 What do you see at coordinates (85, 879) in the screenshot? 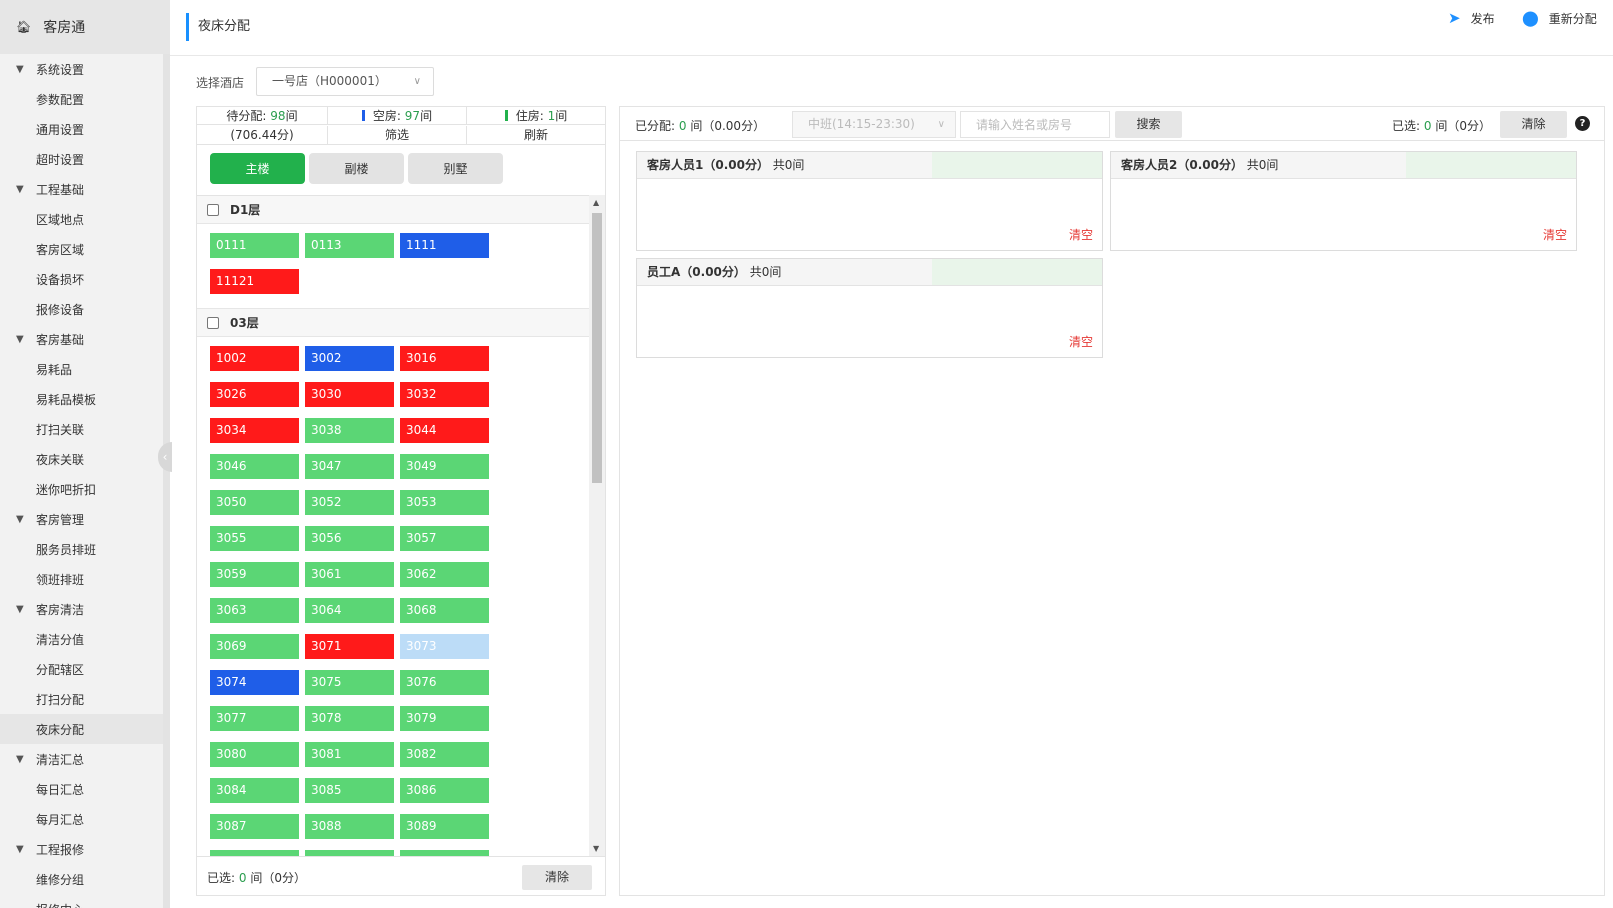
I see `sidebar-item: 维修分组` at bounding box center [85, 879].